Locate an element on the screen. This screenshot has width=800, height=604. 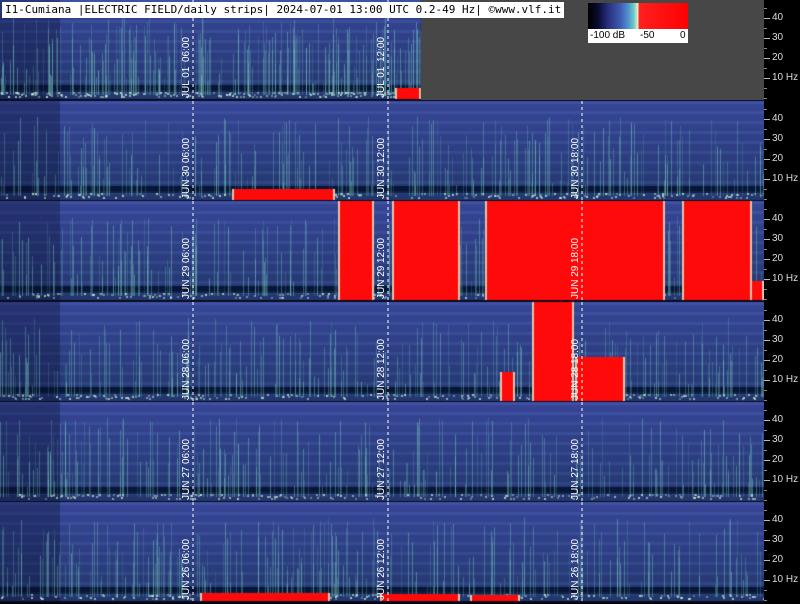
colorbar-label-mid: -50 is located at coordinates (647, 35).